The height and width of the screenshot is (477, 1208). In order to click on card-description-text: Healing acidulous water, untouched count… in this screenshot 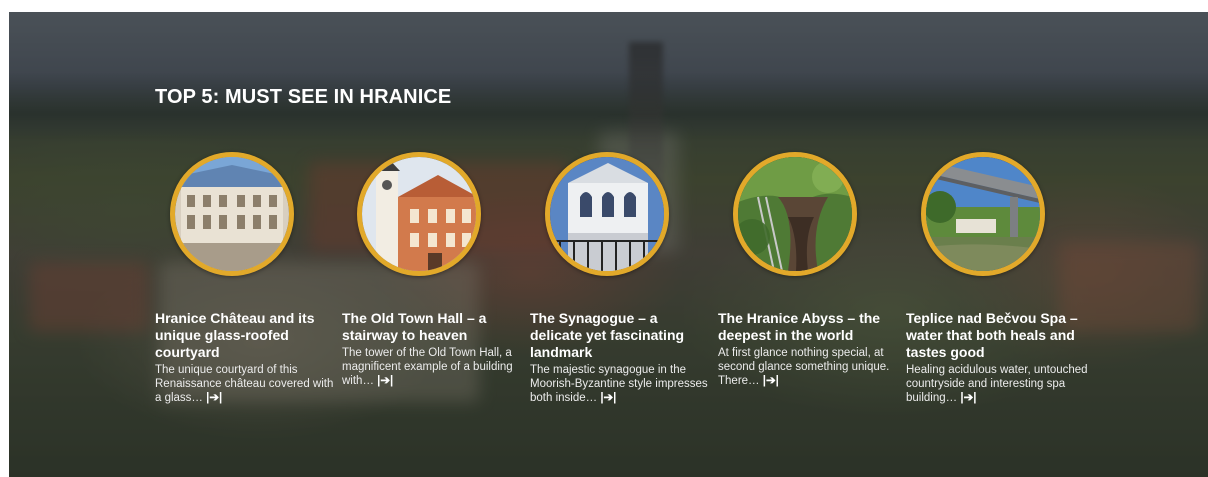, I will do `click(997, 384)`.